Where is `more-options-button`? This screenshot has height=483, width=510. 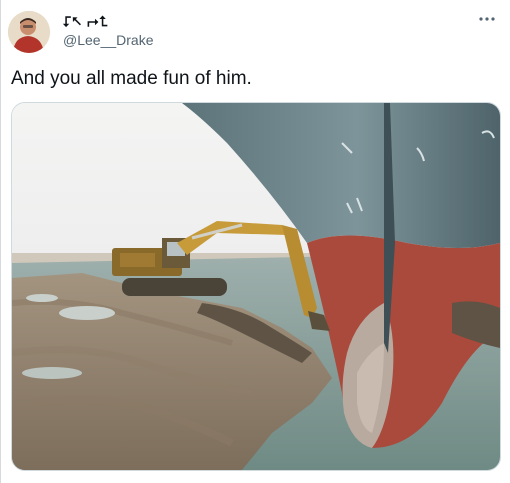
more-options-button is located at coordinates (487, 19).